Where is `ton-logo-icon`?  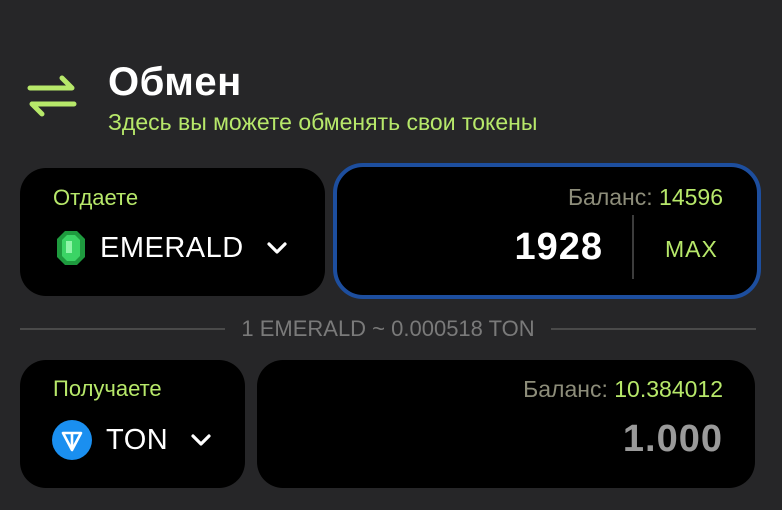 ton-logo-icon is located at coordinates (72, 440).